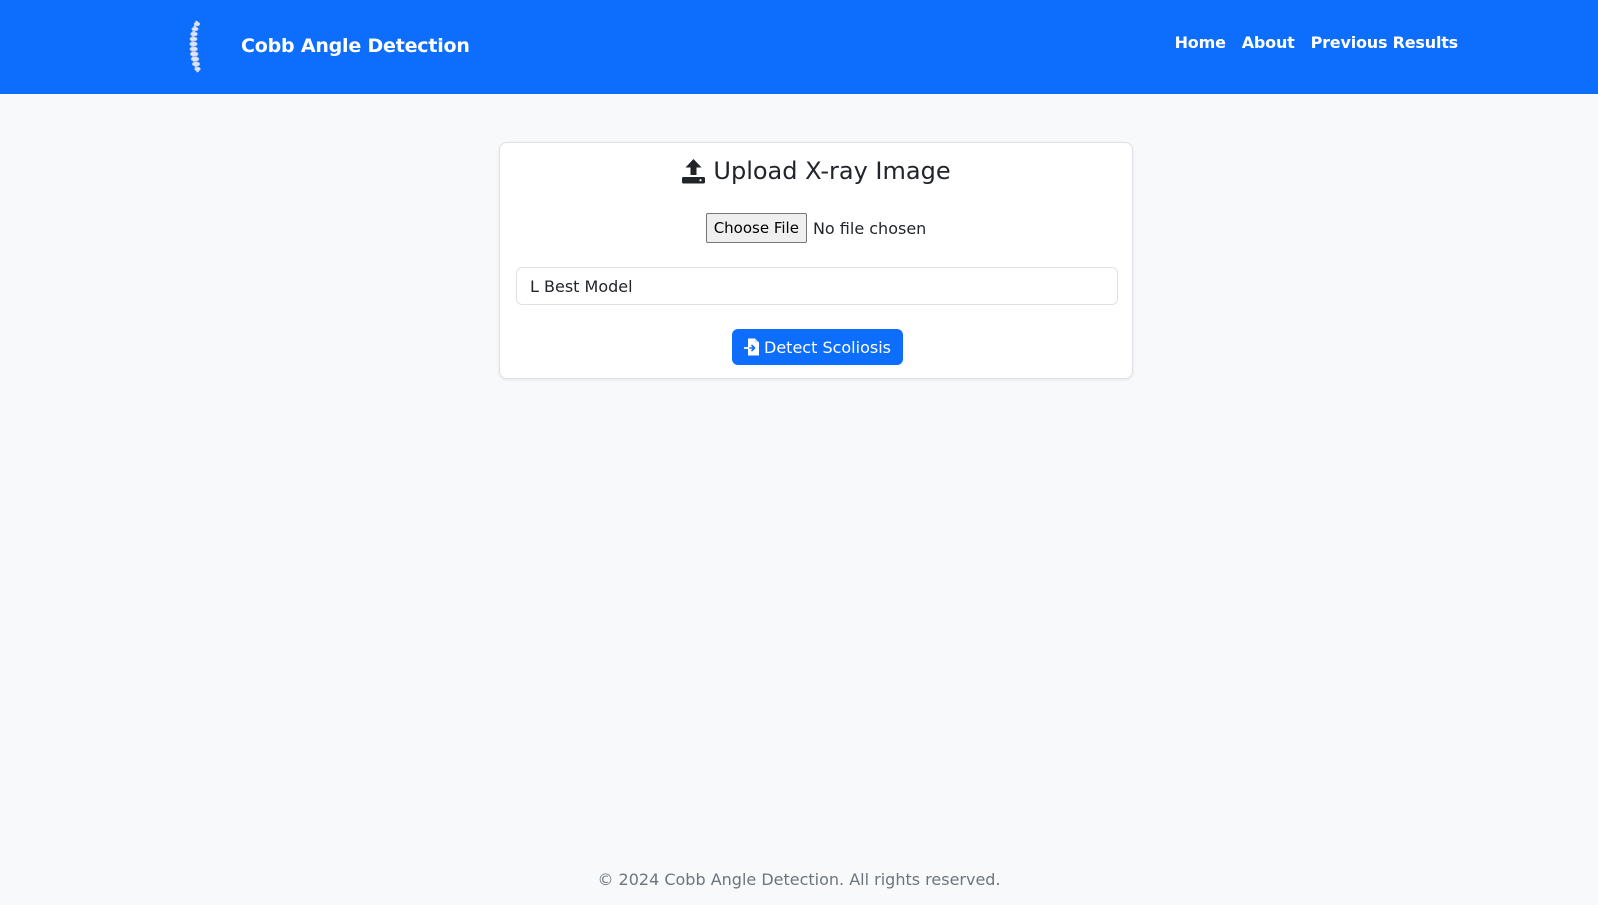  I want to click on upload-card-title: Upload X-ray Image, so click(816, 171).